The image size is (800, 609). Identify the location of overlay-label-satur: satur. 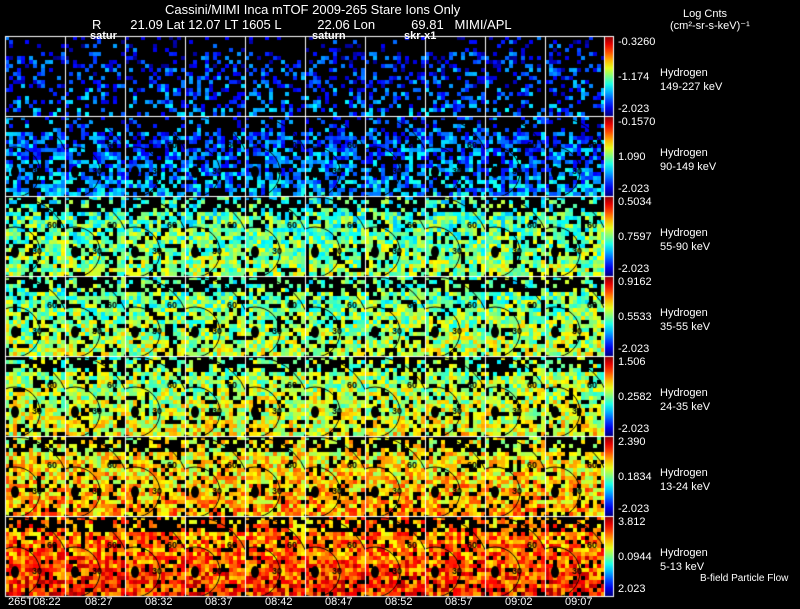
(103, 36).